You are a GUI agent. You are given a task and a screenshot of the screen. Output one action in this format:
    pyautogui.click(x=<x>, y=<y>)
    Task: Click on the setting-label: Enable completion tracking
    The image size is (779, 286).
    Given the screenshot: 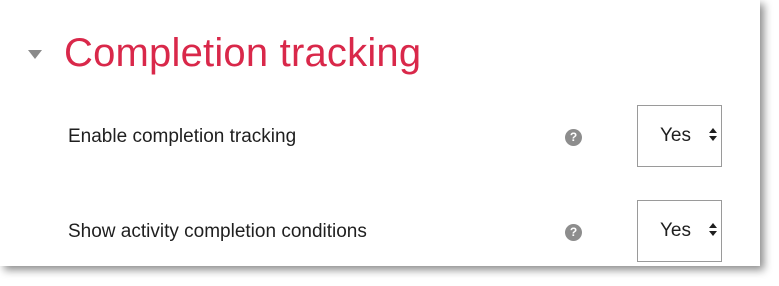 What is the action you would take?
    pyautogui.click(x=182, y=136)
    